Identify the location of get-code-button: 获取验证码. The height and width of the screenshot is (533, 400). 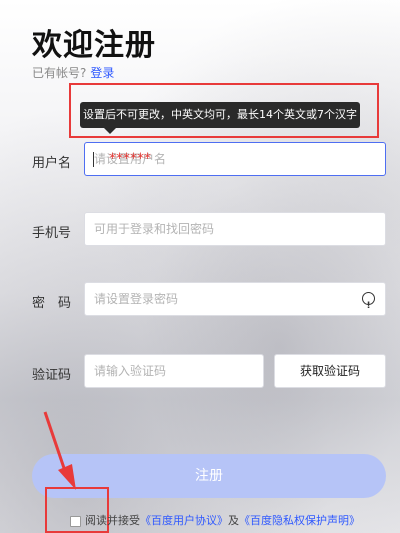
(330, 371).